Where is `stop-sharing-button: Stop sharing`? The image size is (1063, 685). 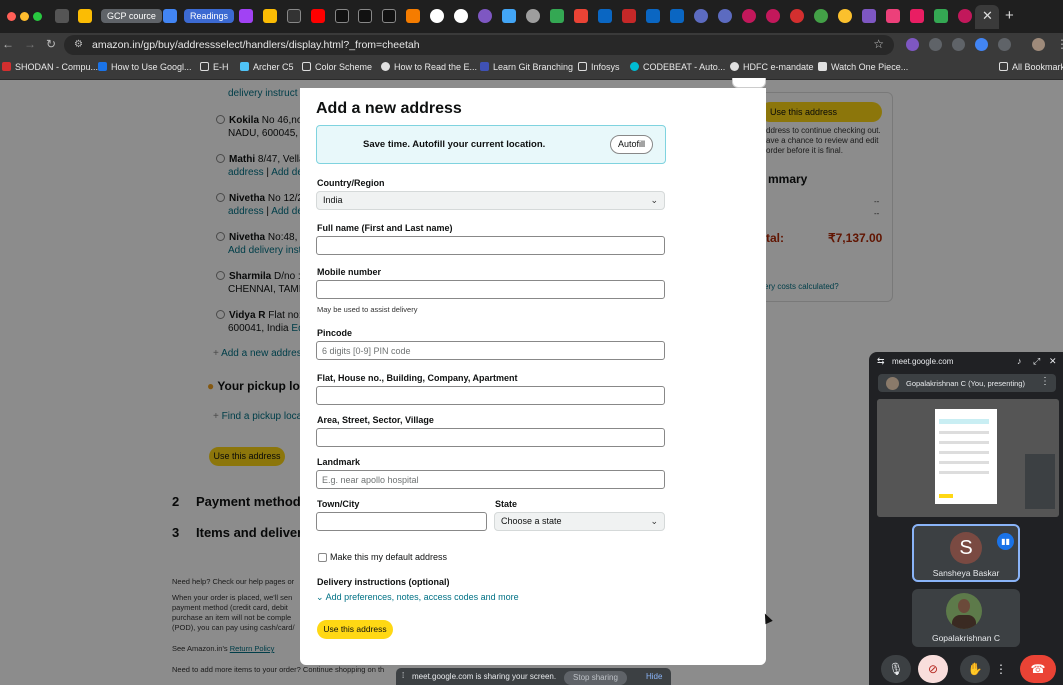 stop-sharing-button: Stop sharing is located at coordinates (595, 678).